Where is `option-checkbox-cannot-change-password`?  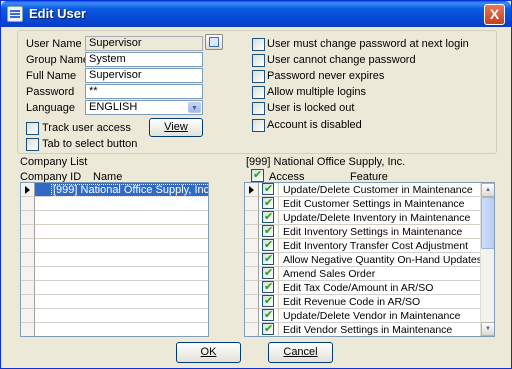 option-checkbox-cannot-change-password is located at coordinates (258, 60).